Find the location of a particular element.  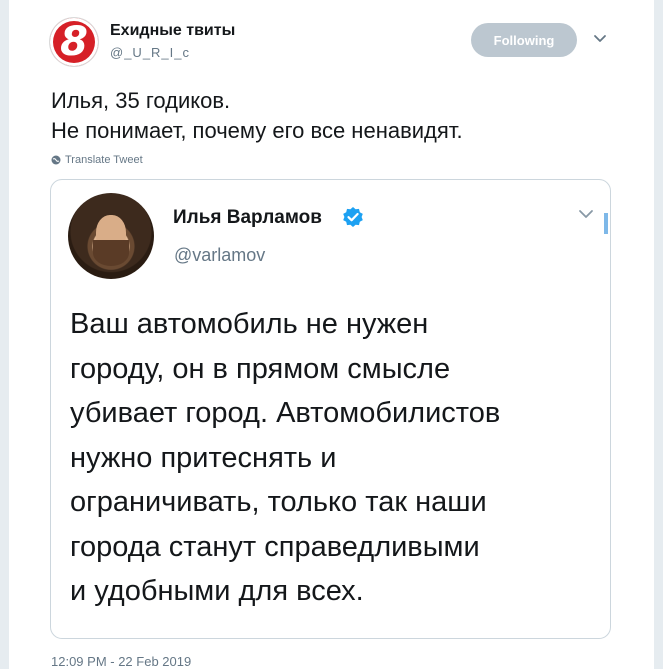

quoted-author-avatar is located at coordinates (111, 236).